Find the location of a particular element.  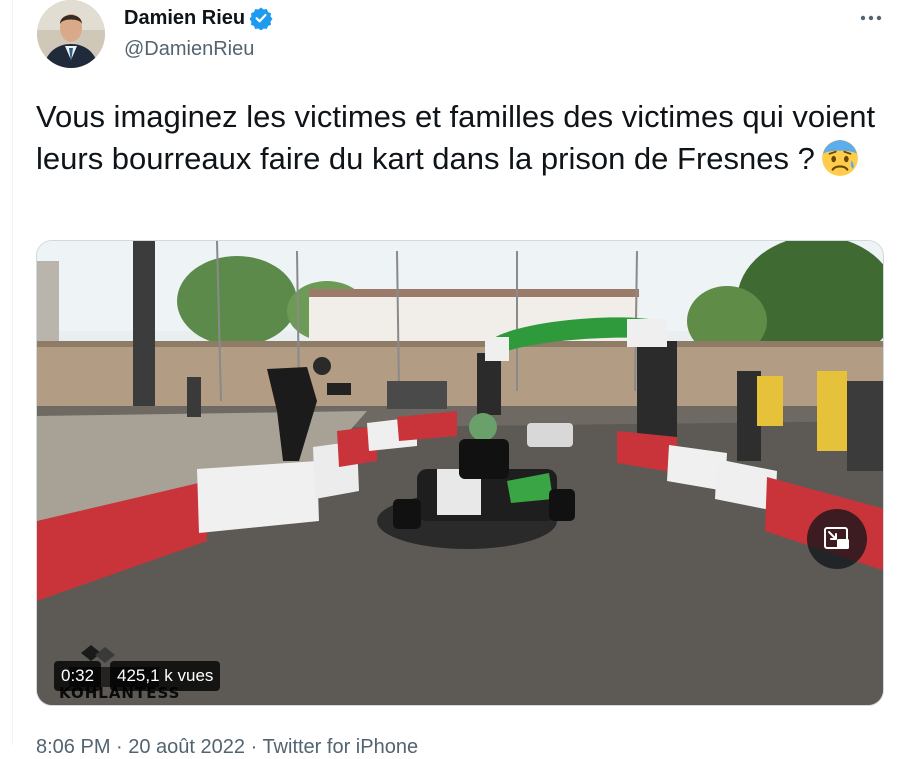

timeline-border is located at coordinates (12, 372).